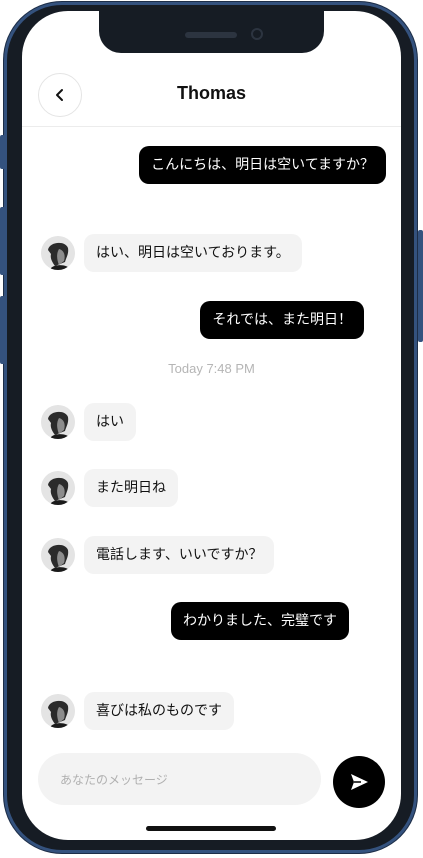 Image resolution: width=423 pixels, height=858 pixels. I want to click on message-bubble-incoming: はい、明日は空いております。, so click(193, 253).